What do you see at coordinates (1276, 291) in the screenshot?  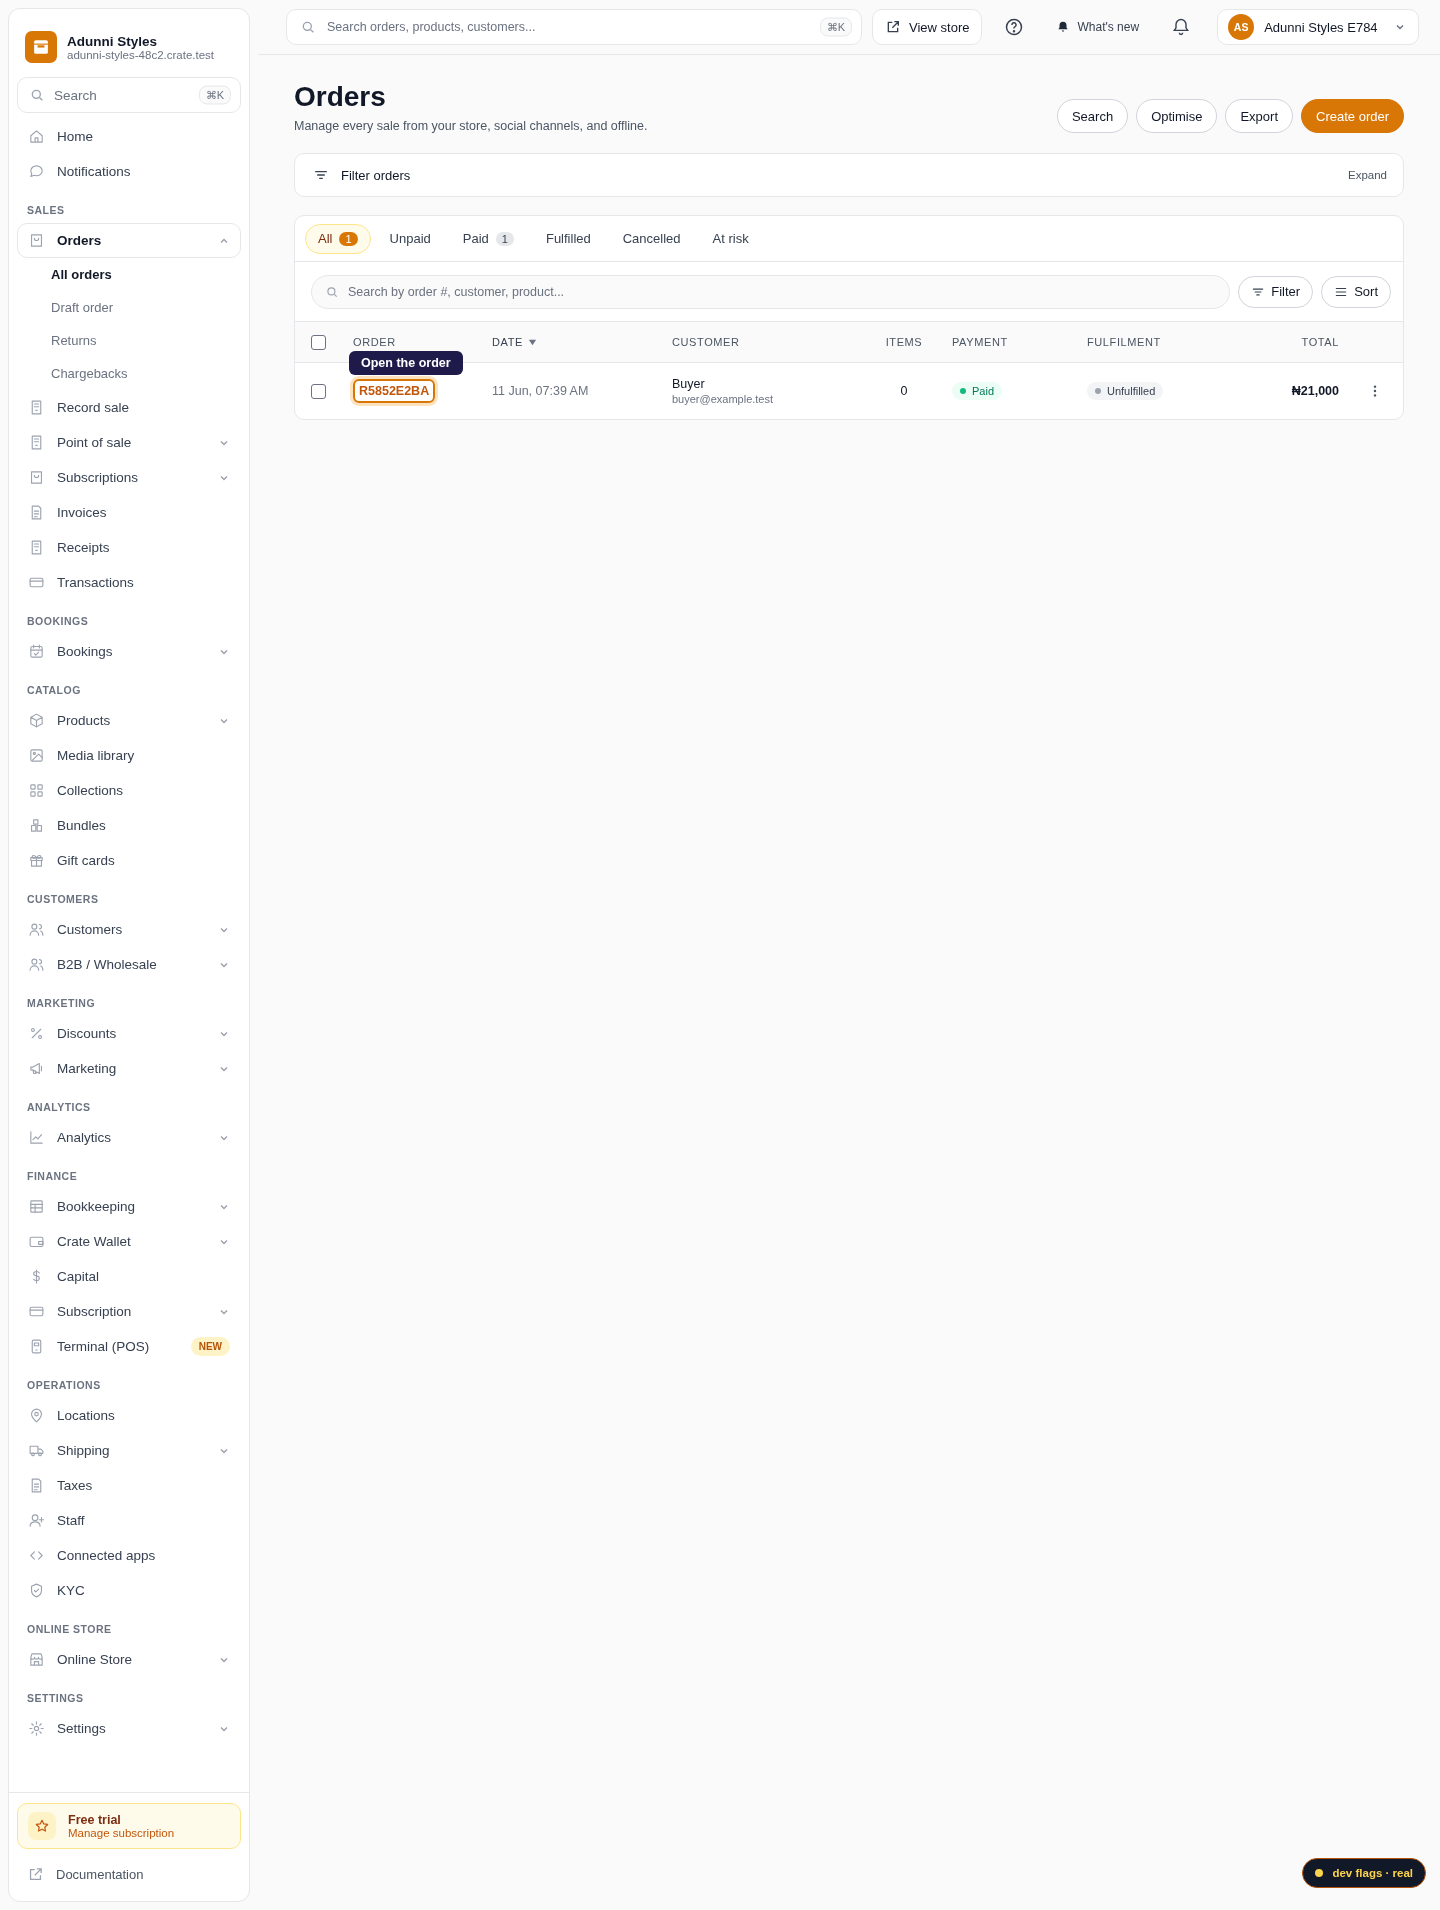 I see `filter-button: Filter` at bounding box center [1276, 291].